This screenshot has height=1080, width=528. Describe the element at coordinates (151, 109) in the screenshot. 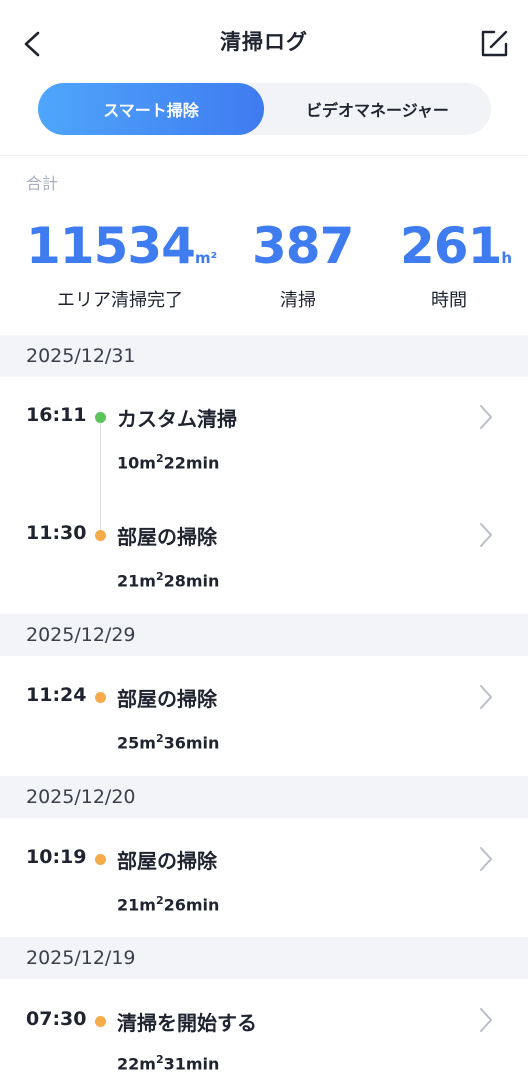

I see `tab-smart-cleaning: スマート掃除` at that location.